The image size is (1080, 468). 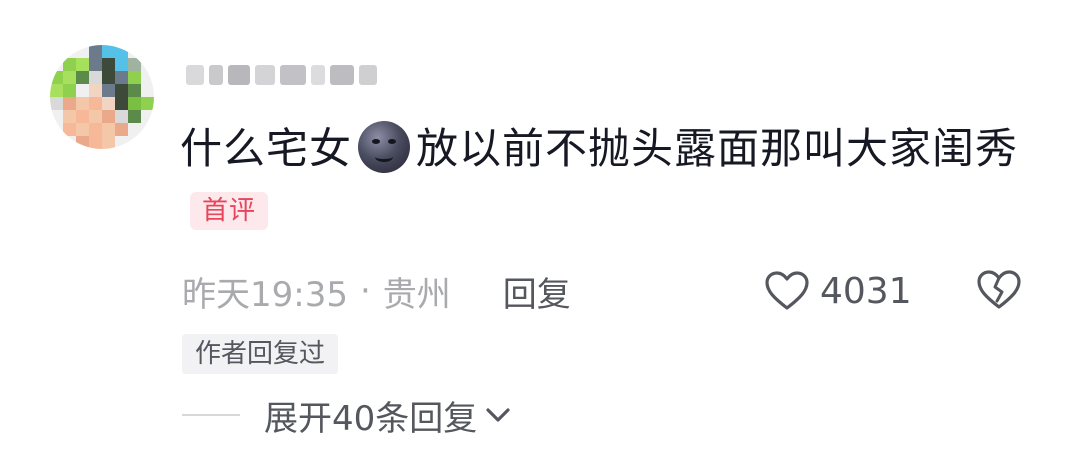 I want to click on comment-location: 贵州, so click(x=416, y=294).